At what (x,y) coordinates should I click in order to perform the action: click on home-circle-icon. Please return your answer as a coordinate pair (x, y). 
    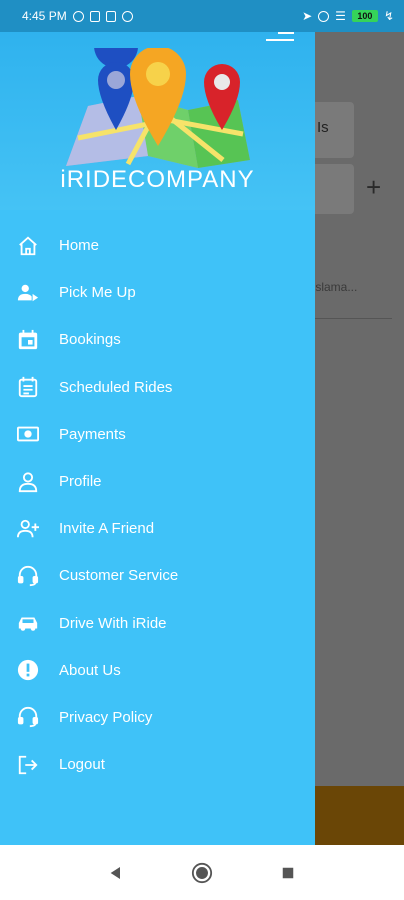
    Looking at the image, I should click on (202, 872).